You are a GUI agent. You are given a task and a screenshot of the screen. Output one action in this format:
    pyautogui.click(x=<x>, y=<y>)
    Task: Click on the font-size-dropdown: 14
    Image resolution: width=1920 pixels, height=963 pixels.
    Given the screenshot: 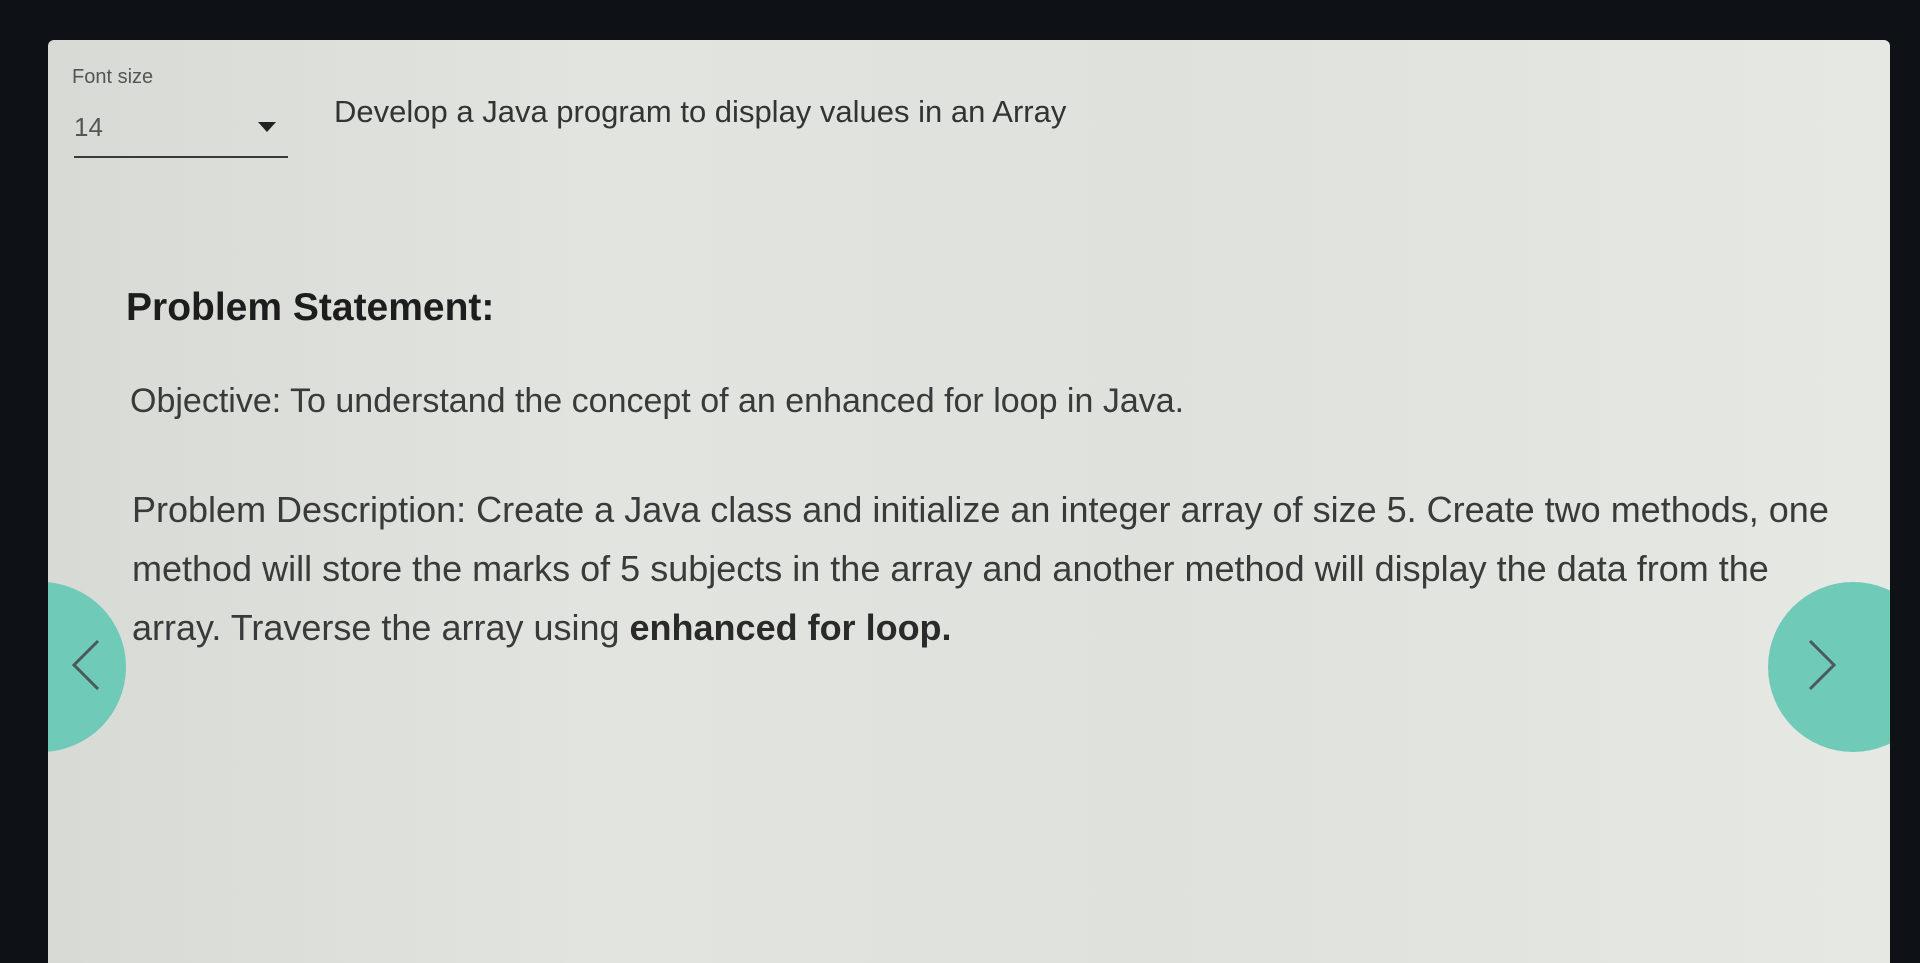 What is the action you would take?
    pyautogui.click(x=181, y=134)
    